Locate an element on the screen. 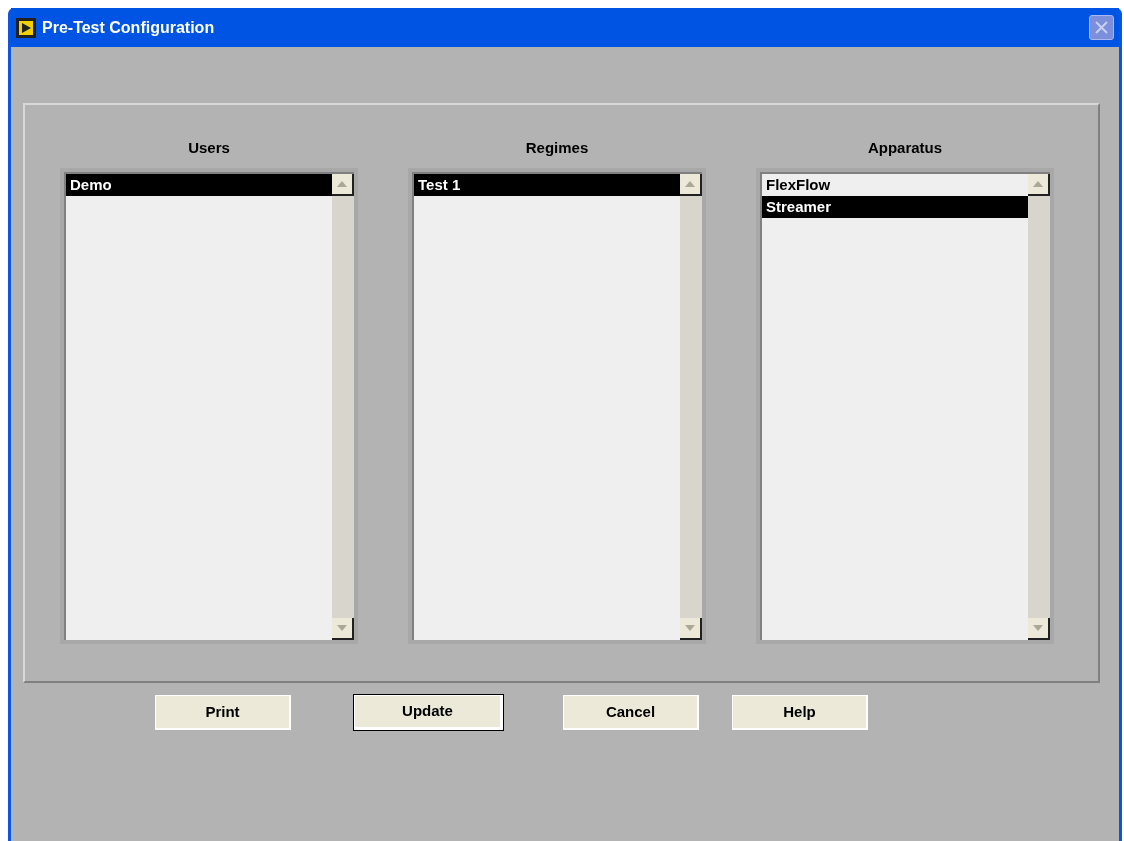 This screenshot has width=1124, height=841. list-label: Regimes is located at coordinates (557, 148).